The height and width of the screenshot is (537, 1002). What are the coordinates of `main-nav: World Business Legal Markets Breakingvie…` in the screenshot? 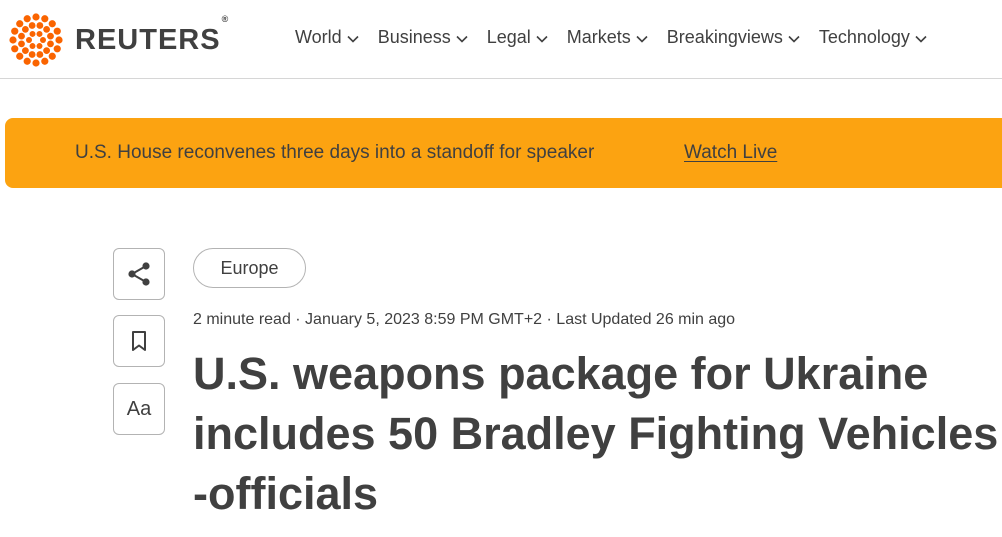 It's located at (620, 37).